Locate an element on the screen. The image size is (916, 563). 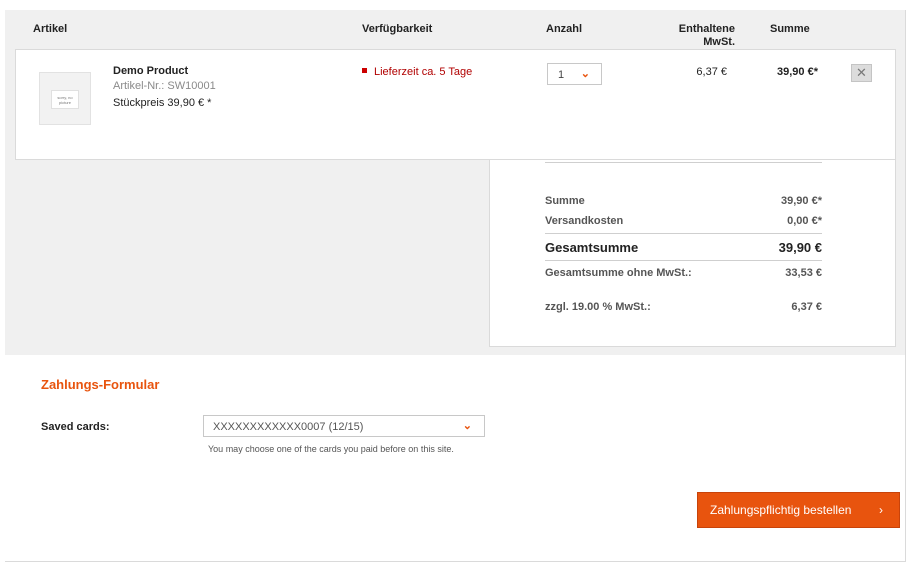
totals-vat-row: zzgl. 19.00 % MwSt.: 6,37 € is located at coordinates (683, 307).